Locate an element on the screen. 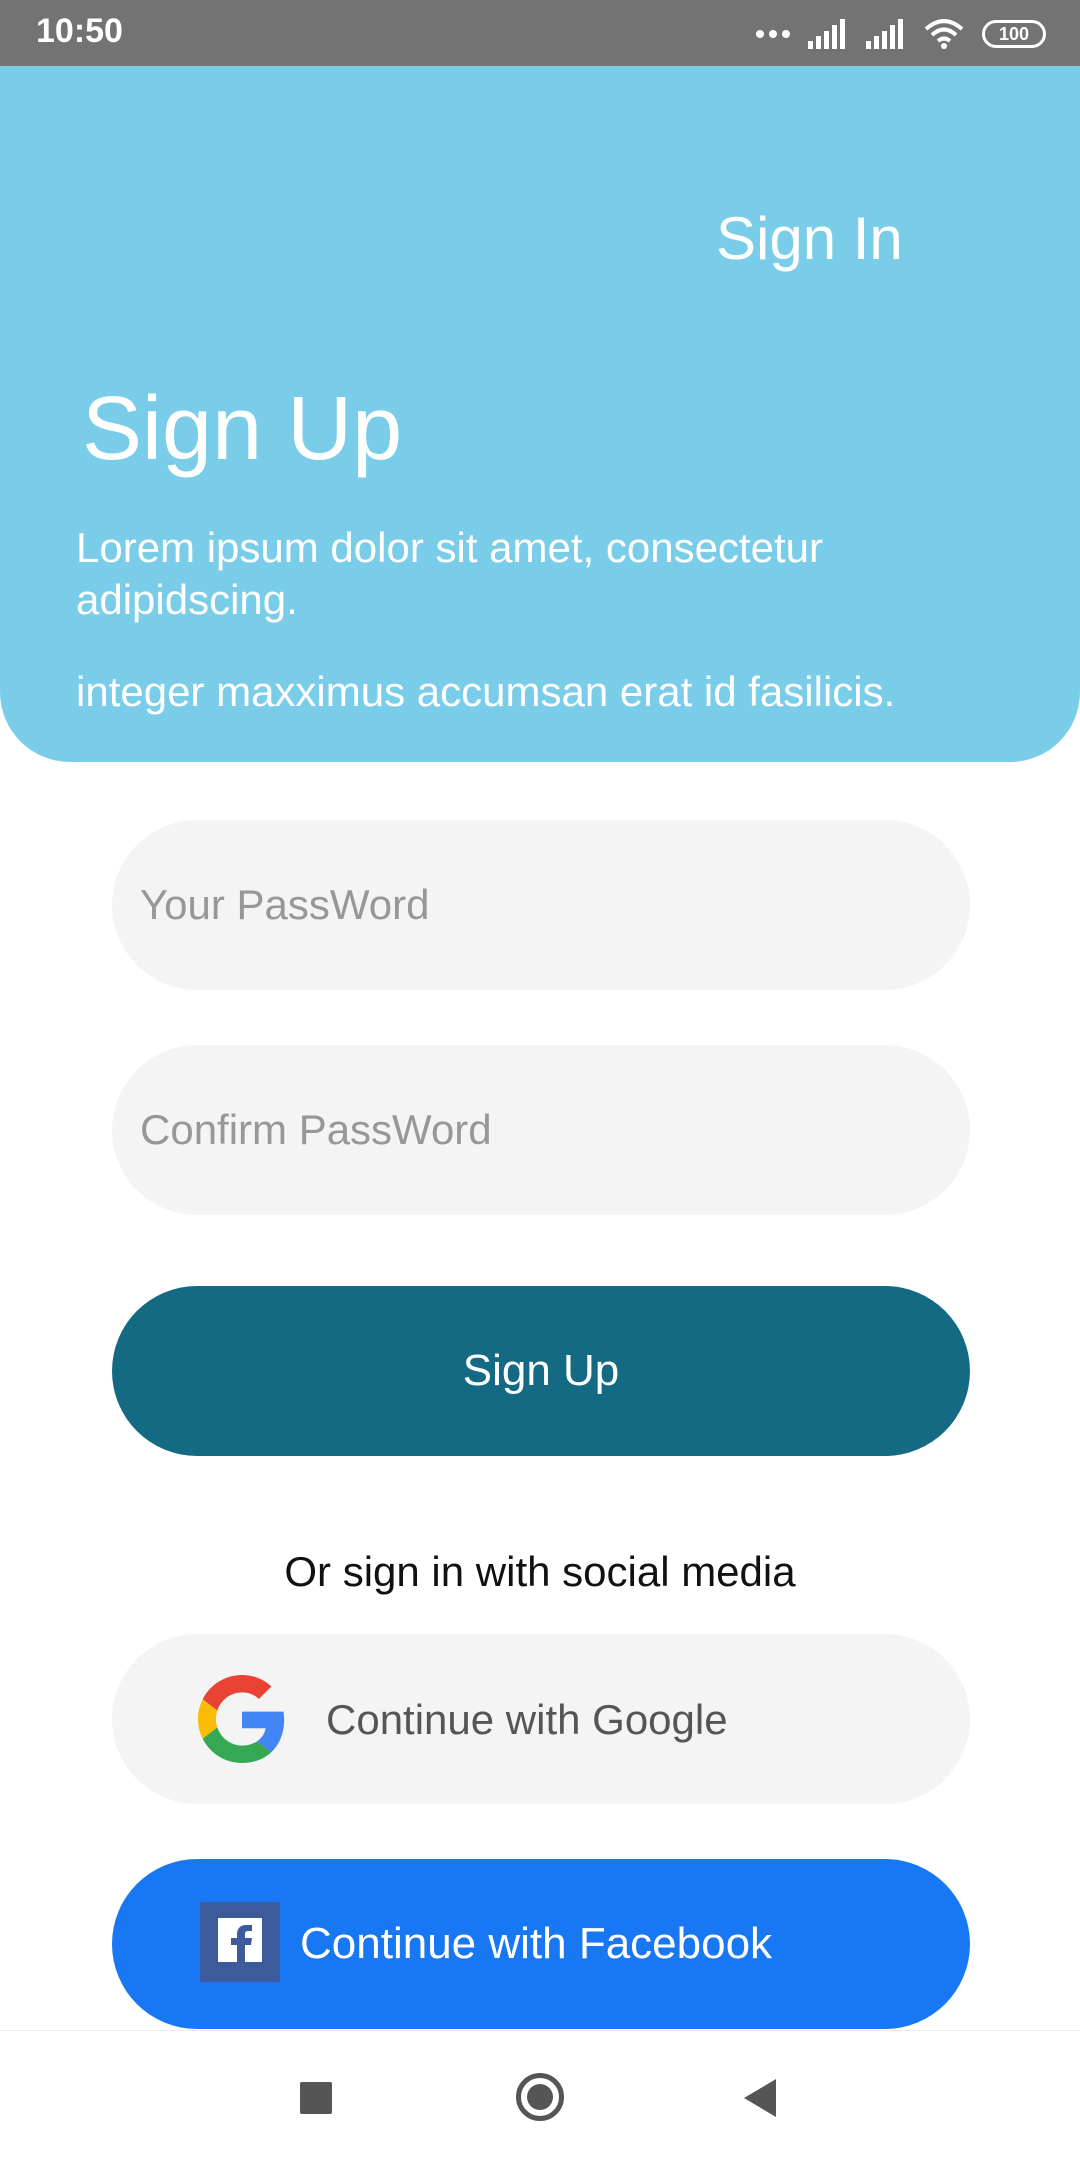  page-title: Sign Up is located at coordinates (242, 429).